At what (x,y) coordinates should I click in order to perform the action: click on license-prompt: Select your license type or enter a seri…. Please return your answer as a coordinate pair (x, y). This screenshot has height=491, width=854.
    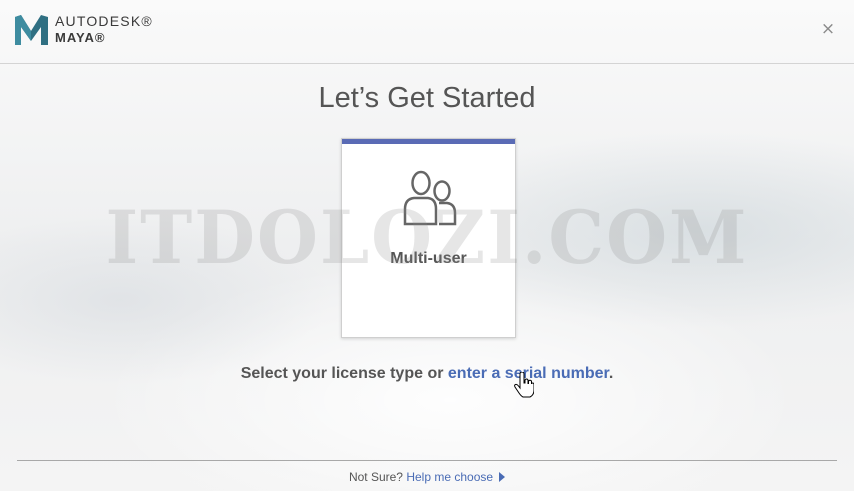
    Looking at the image, I should click on (427, 374).